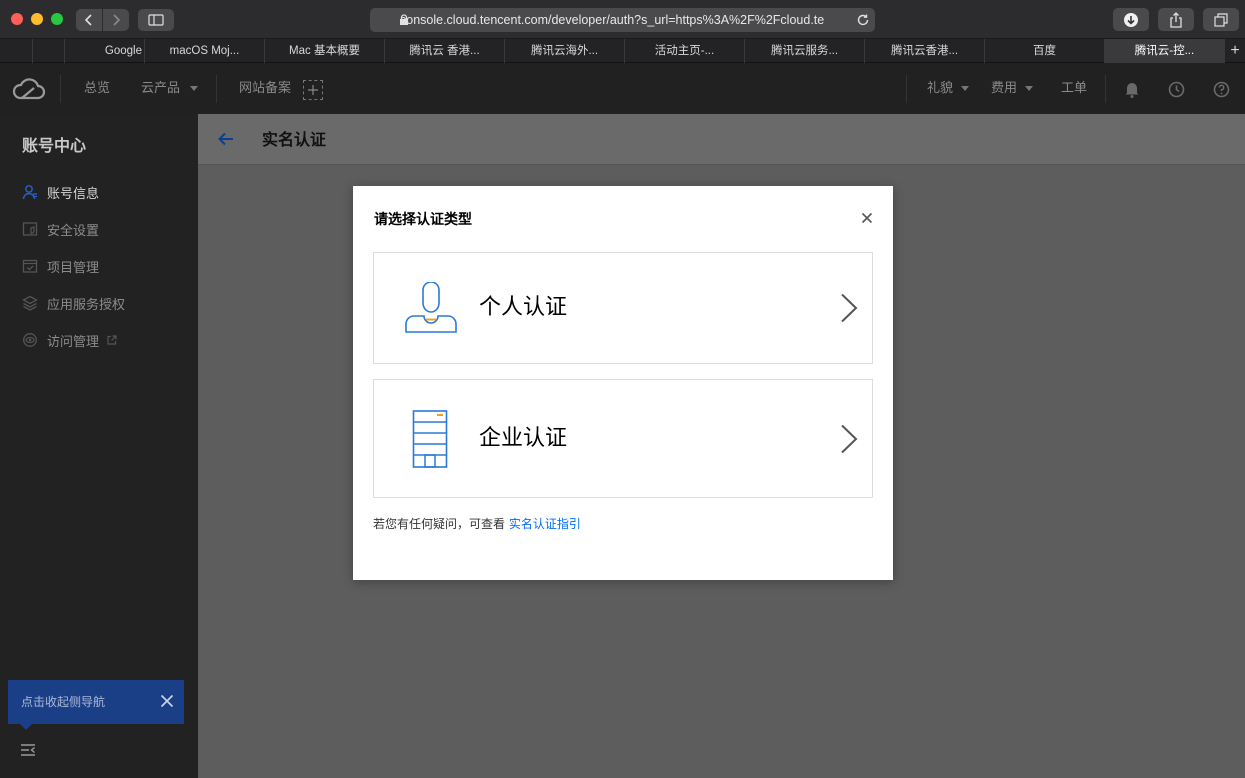 This screenshot has width=1245, height=778. I want to click on sidebar-item-security: 安全设置, so click(60, 229).